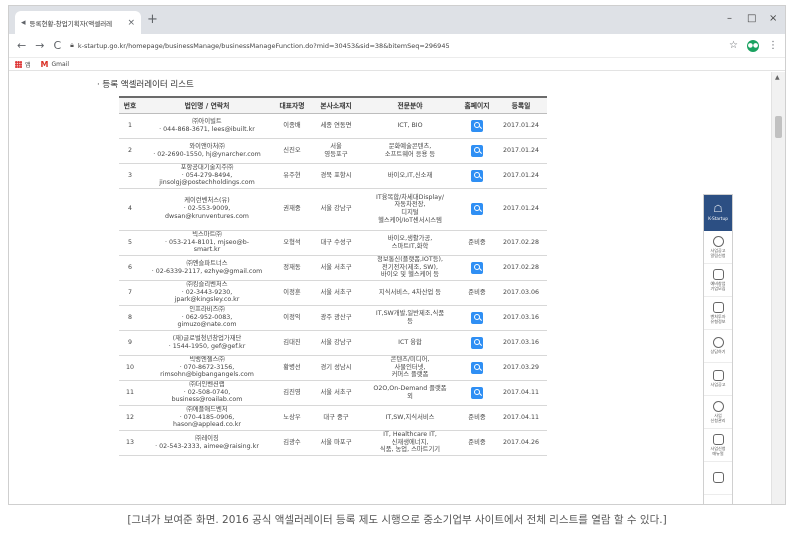 This screenshot has width=794, height=539. What do you see at coordinates (410, 396) in the screenshot?
I see `cell-line: 외` at bounding box center [410, 396].